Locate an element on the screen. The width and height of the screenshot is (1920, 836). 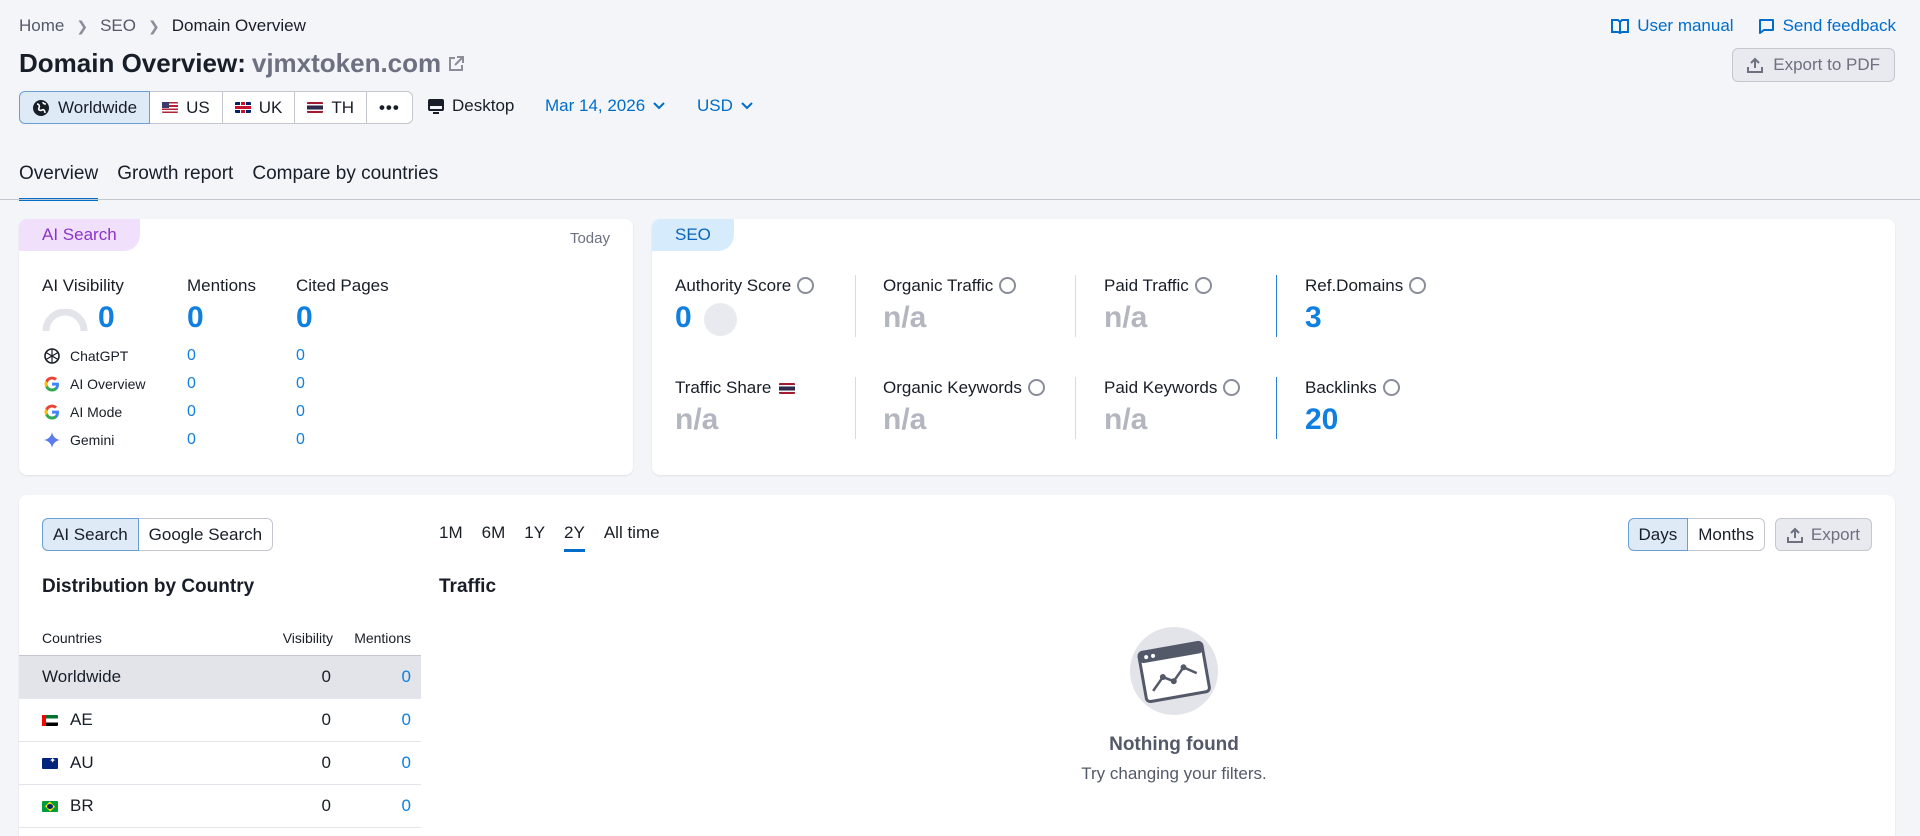
more-regions-button: ••• is located at coordinates (389, 107).